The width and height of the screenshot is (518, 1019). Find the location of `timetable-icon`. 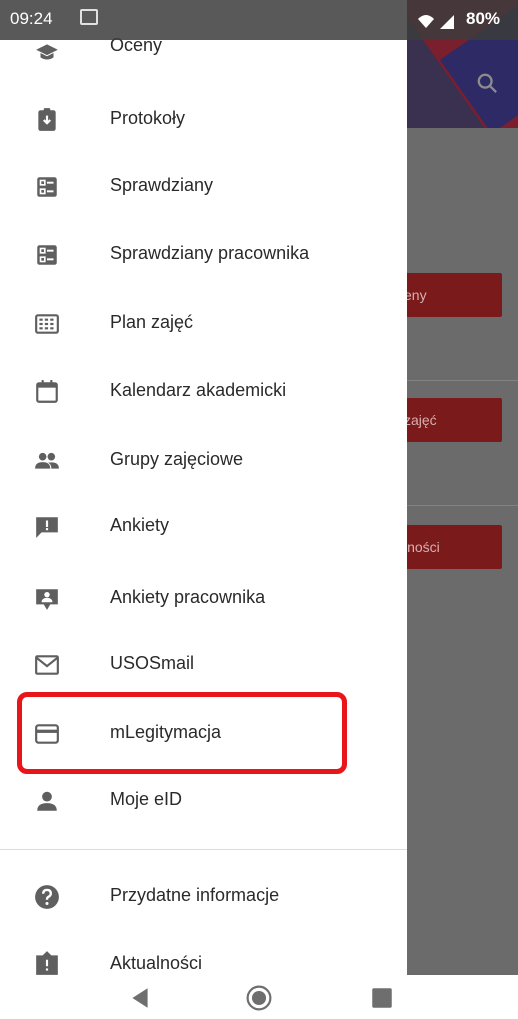

timetable-icon is located at coordinates (47, 324).